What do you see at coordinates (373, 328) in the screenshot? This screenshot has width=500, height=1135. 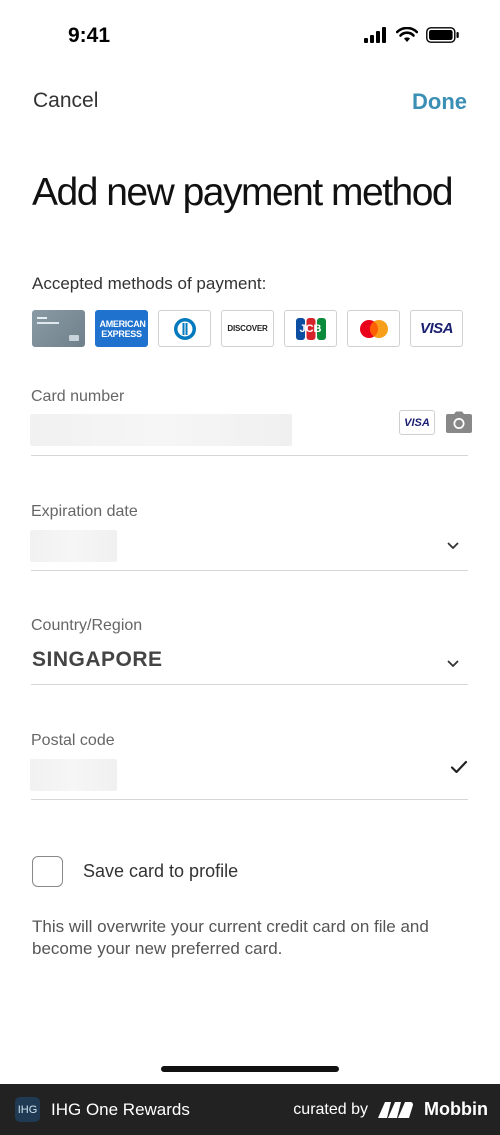 I see `mastercard-logo` at bounding box center [373, 328].